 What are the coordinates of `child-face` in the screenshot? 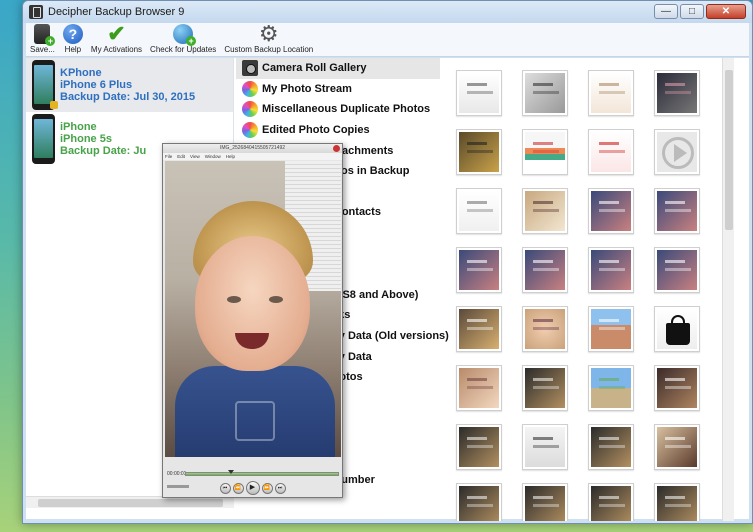 It's located at (252, 303).